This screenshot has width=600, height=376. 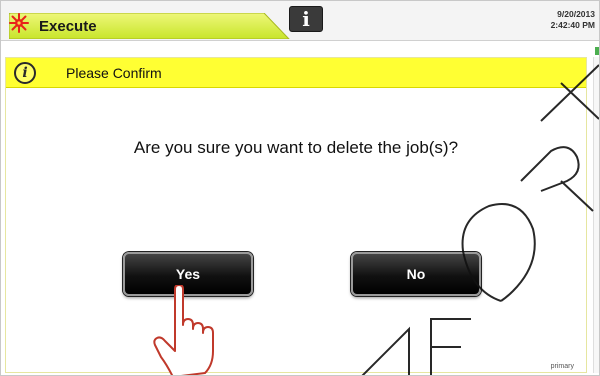 I want to click on time-text: 2:42:40 PM, so click(x=572, y=25).